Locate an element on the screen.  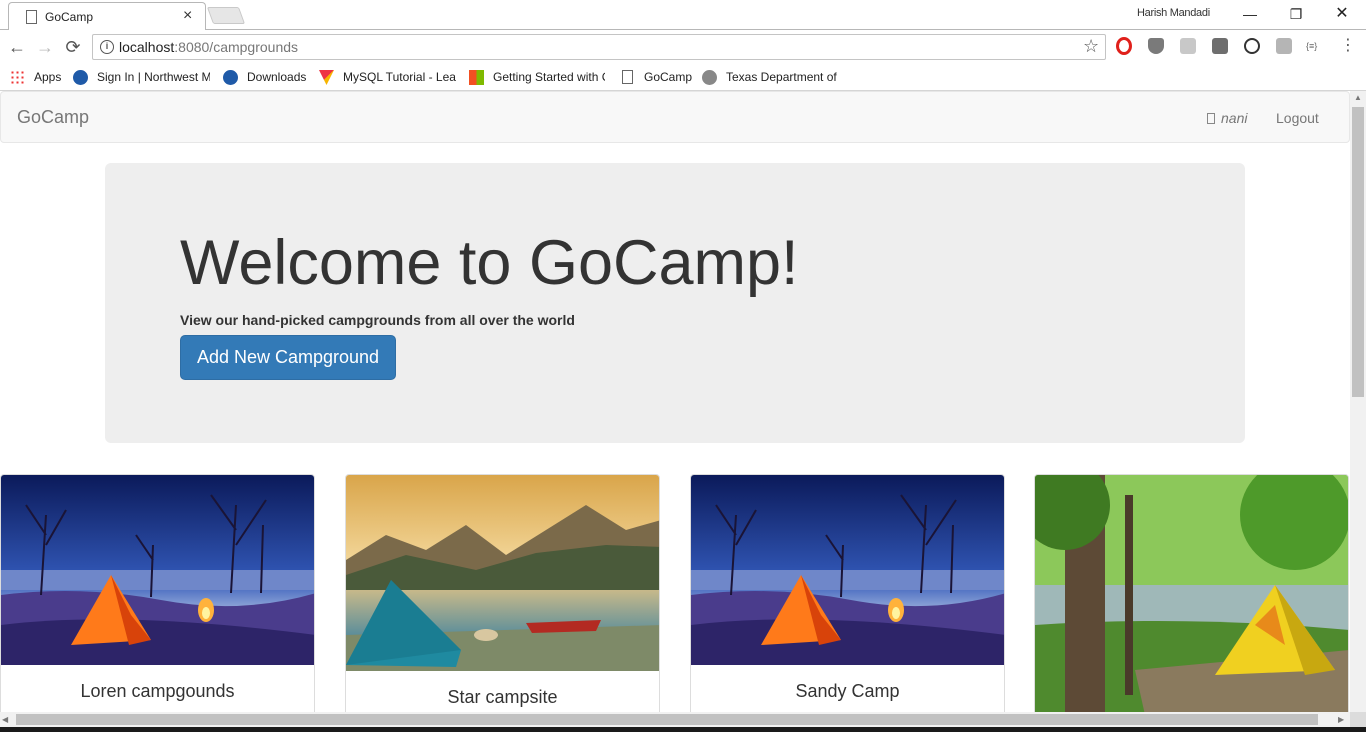
bookmark-gocamp: GoCamp is located at coordinates (656, 77).